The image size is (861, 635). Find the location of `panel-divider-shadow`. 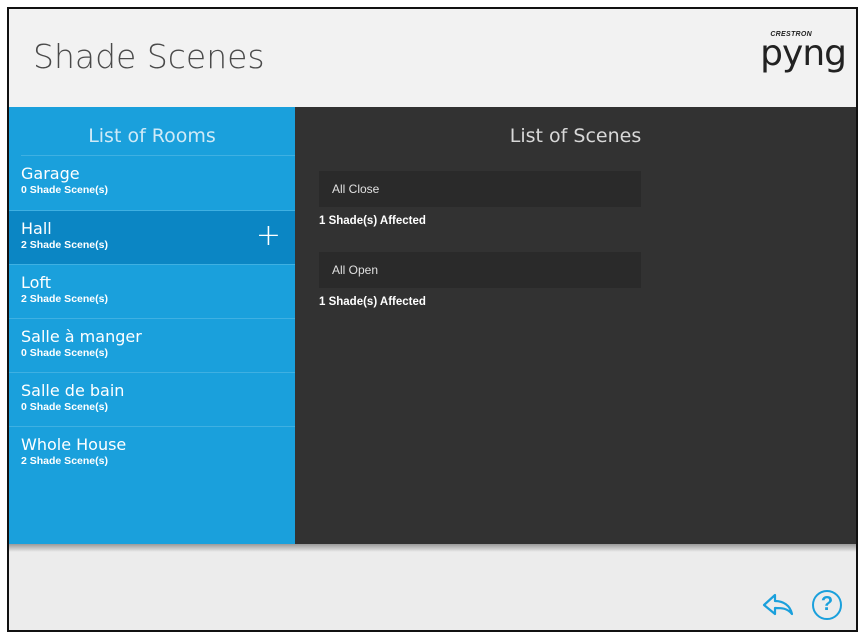

panel-divider-shadow is located at coordinates (432, 548).